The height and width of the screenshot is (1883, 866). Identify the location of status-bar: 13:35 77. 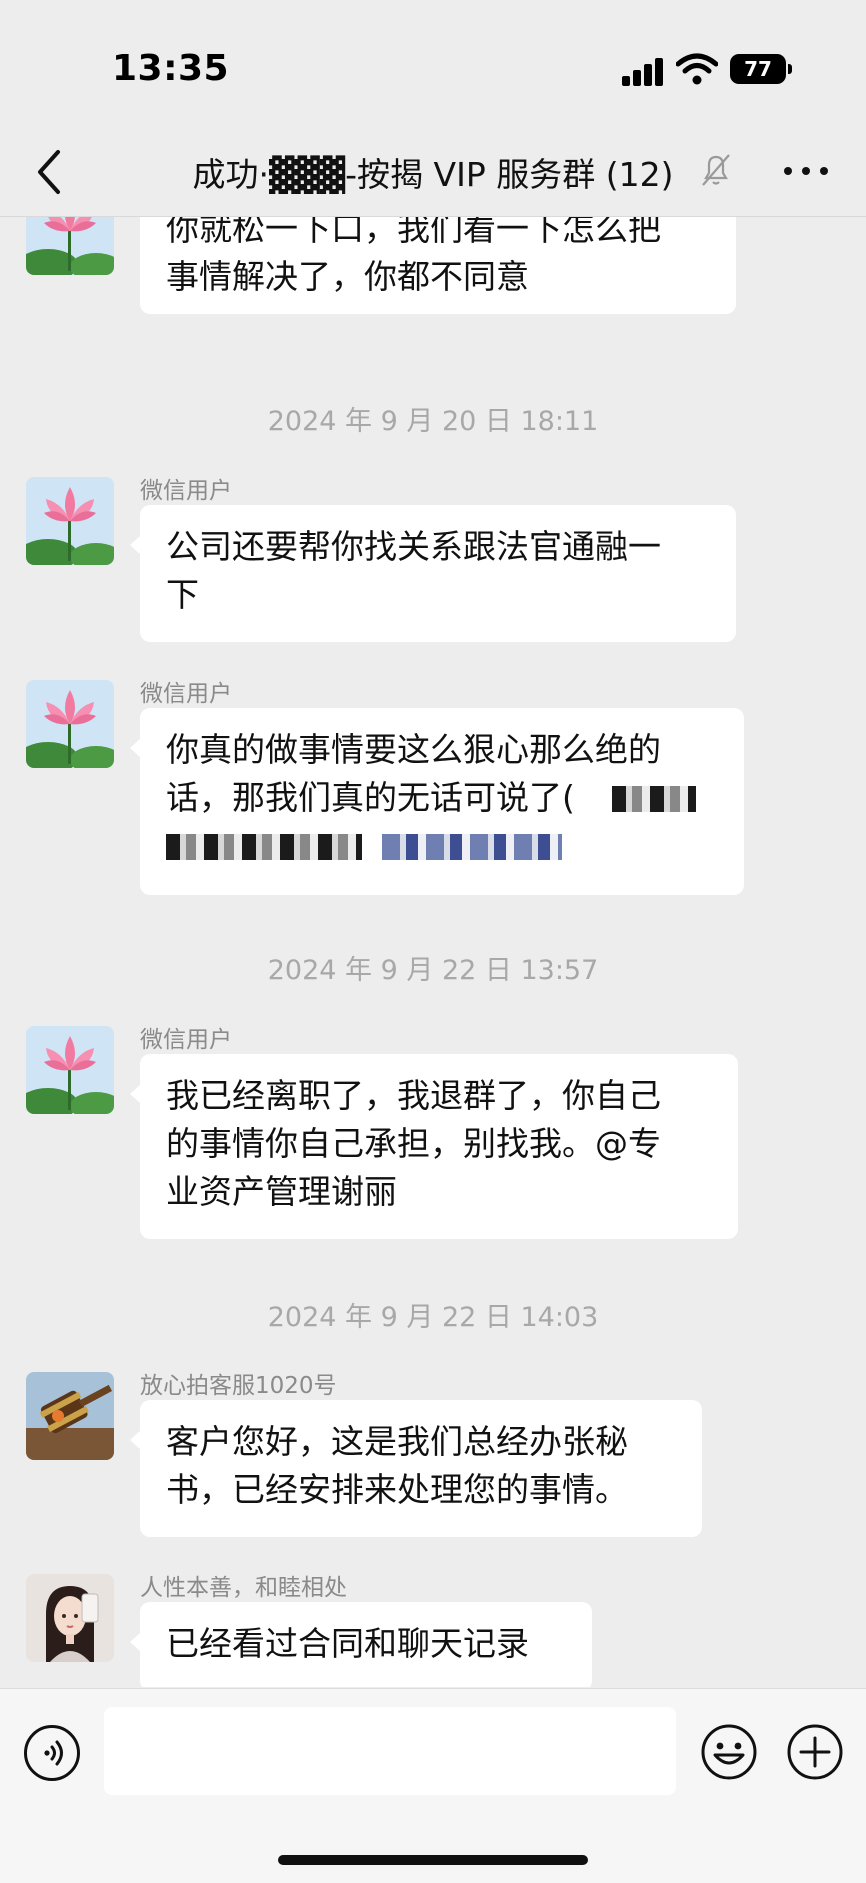
(433, 65).